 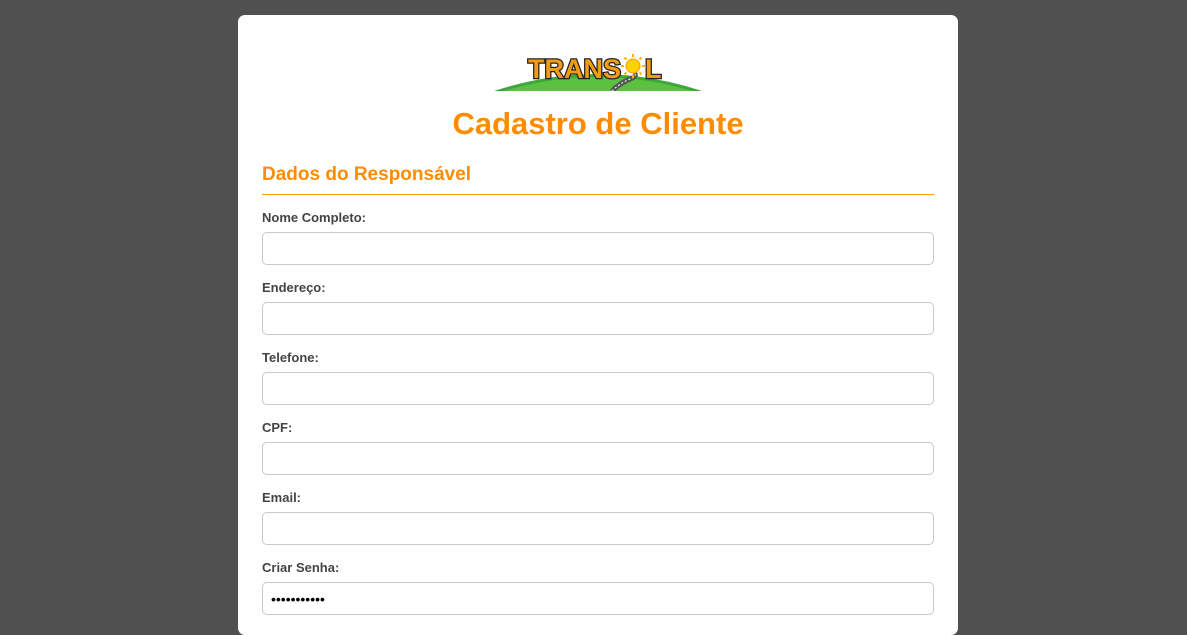 What do you see at coordinates (598, 123) in the screenshot?
I see `page-title: Cadastro de Cliente` at bounding box center [598, 123].